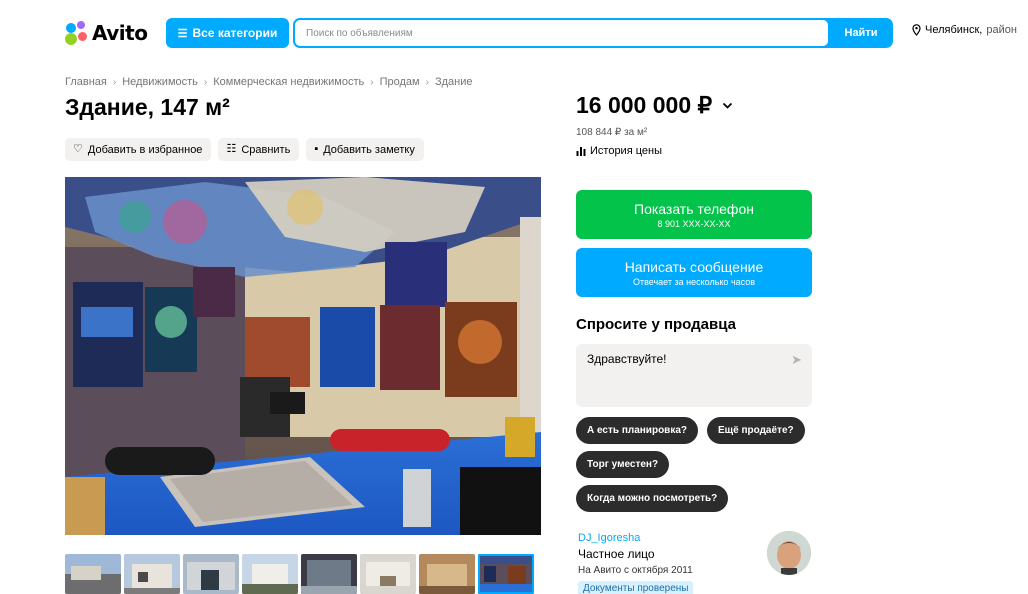  I want to click on breadcrumb-item-building: Здание, so click(454, 82).